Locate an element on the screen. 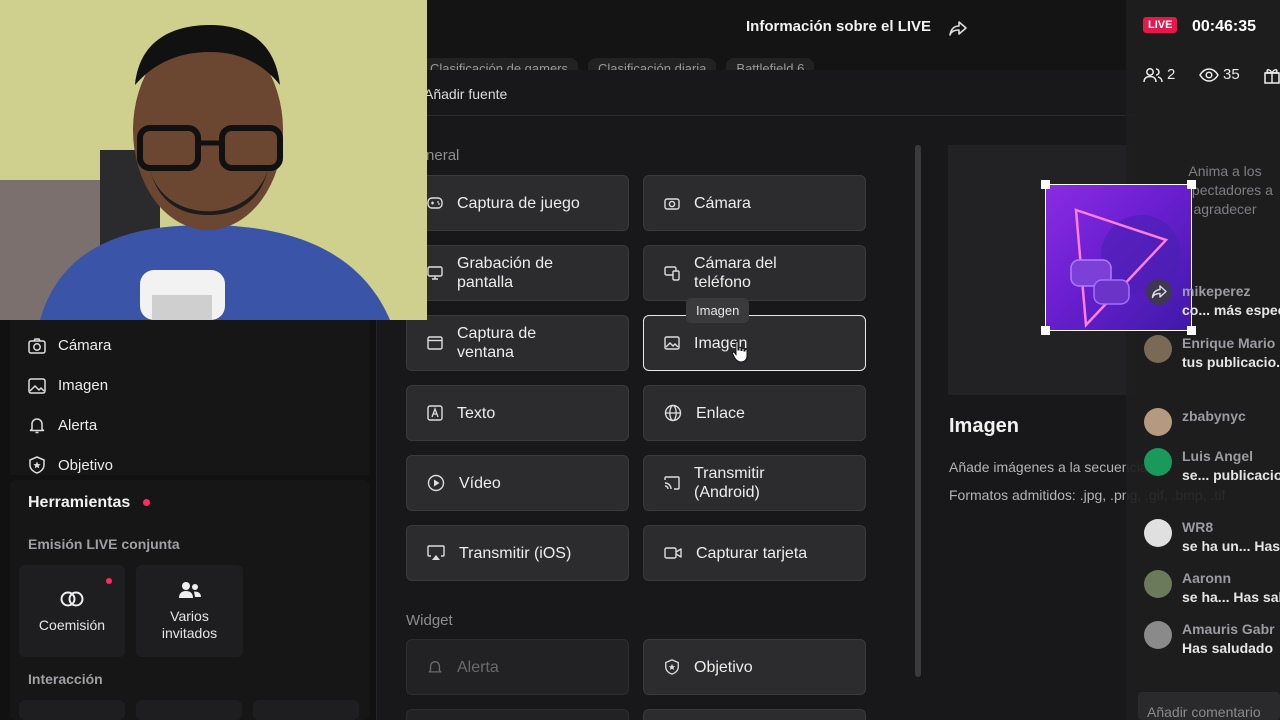  source-capture-card-button: Capturar tarjeta is located at coordinates (754, 553).